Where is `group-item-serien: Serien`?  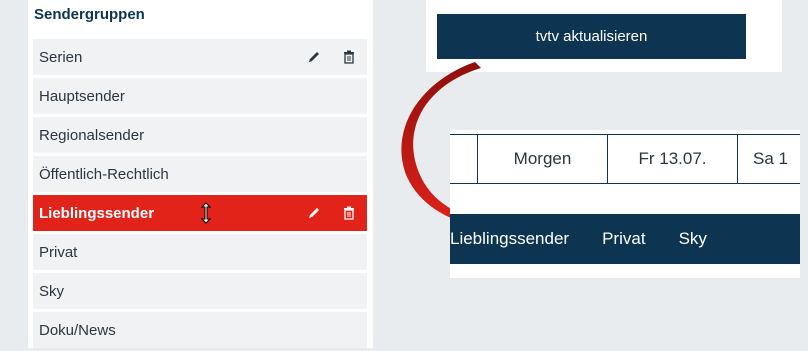
group-item-serien: Serien is located at coordinates (200, 57).